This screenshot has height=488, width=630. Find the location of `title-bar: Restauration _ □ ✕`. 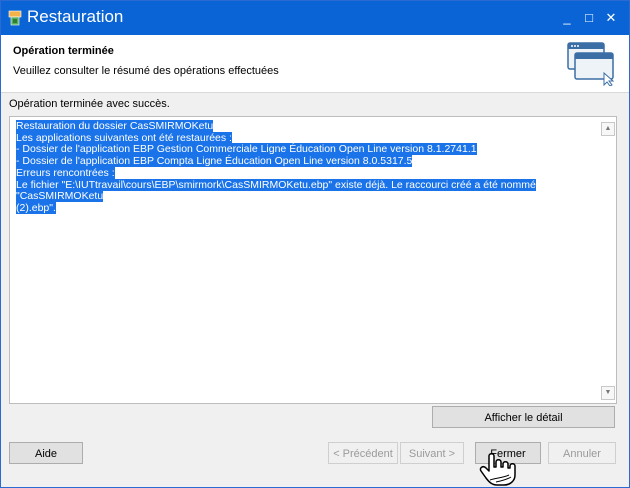

title-bar: Restauration _ □ ✕ is located at coordinates (315, 18).